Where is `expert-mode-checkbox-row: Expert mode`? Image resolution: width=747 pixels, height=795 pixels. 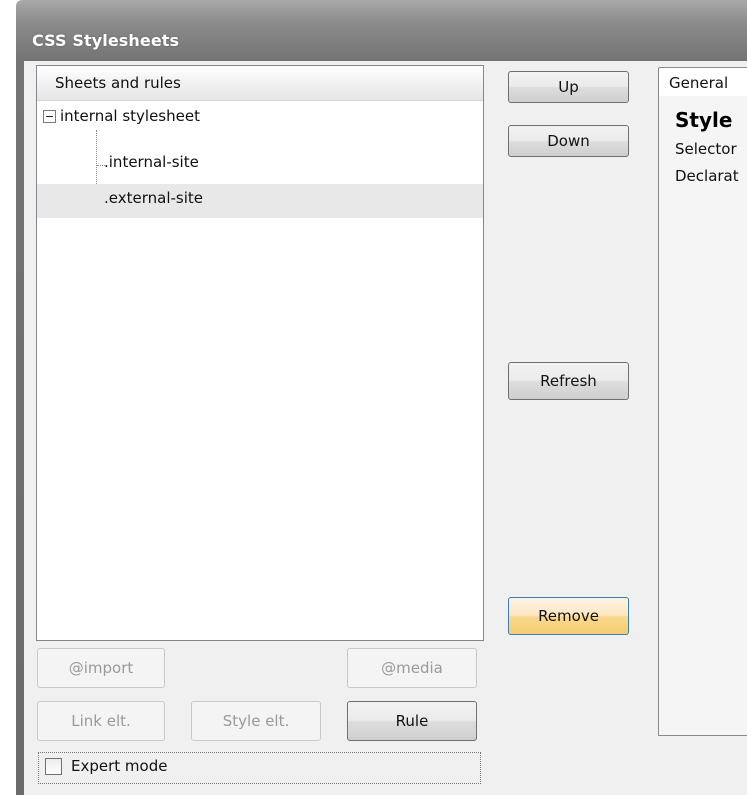 expert-mode-checkbox-row: Expert mode is located at coordinates (259, 768).